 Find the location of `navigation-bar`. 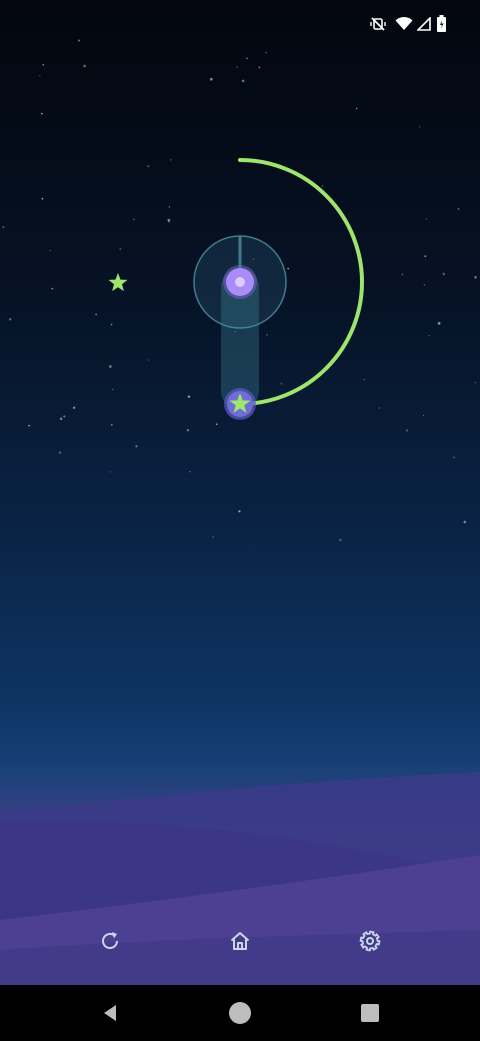

navigation-bar is located at coordinates (240, 1013).